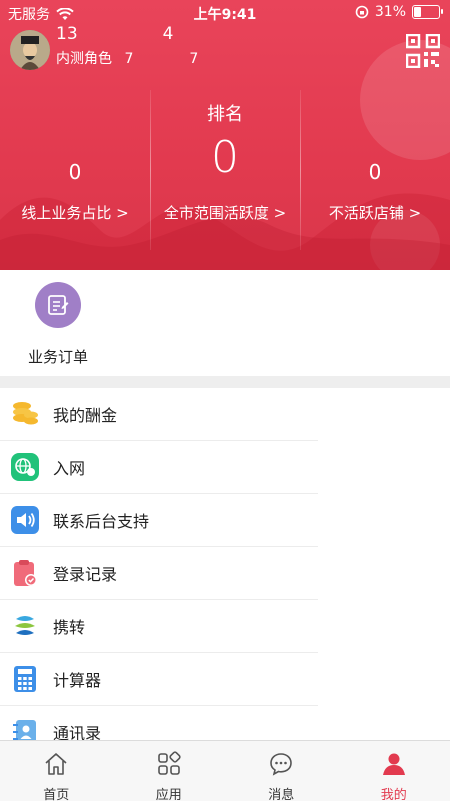 The image size is (450, 803). Describe the element at coordinates (390, 12) in the screenshot. I see `battery-percent: 31%` at that location.